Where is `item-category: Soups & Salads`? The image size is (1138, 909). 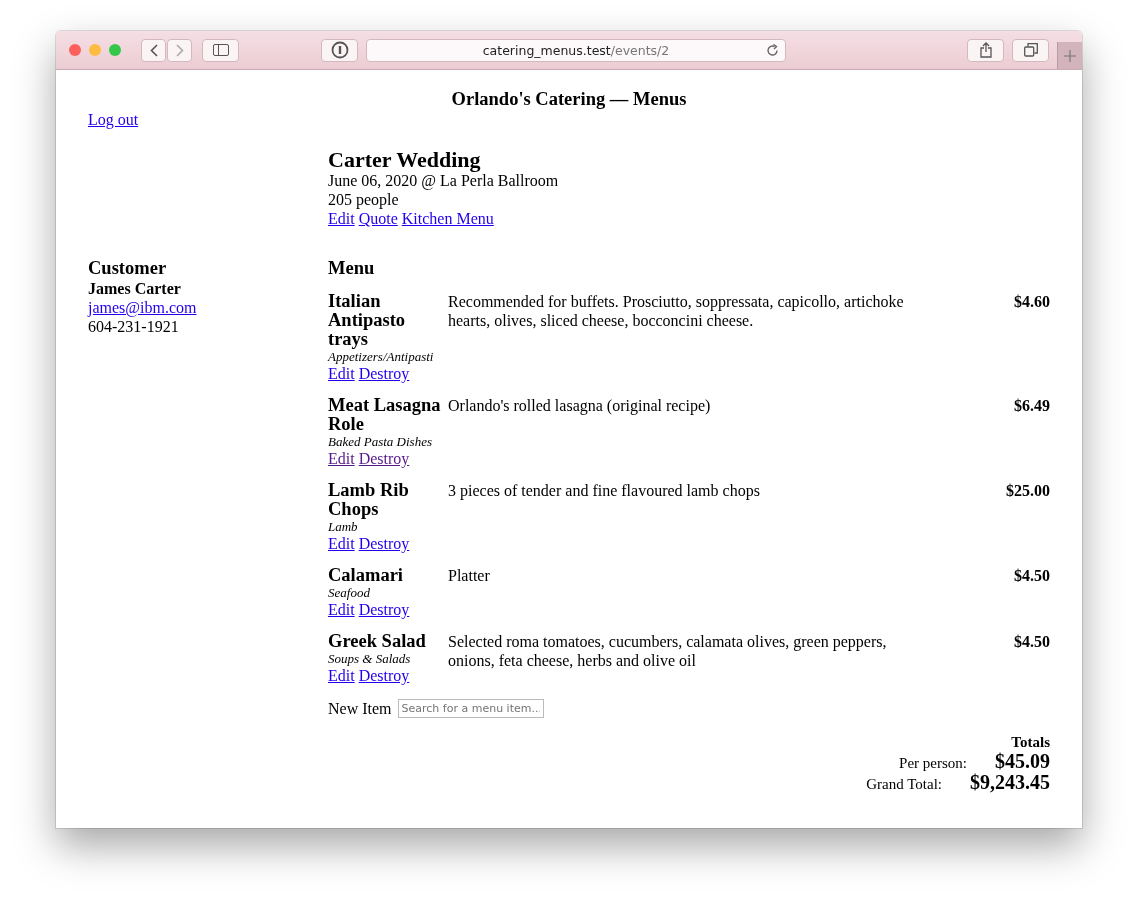
item-category: Soups & Salads is located at coordinates (370, 658).